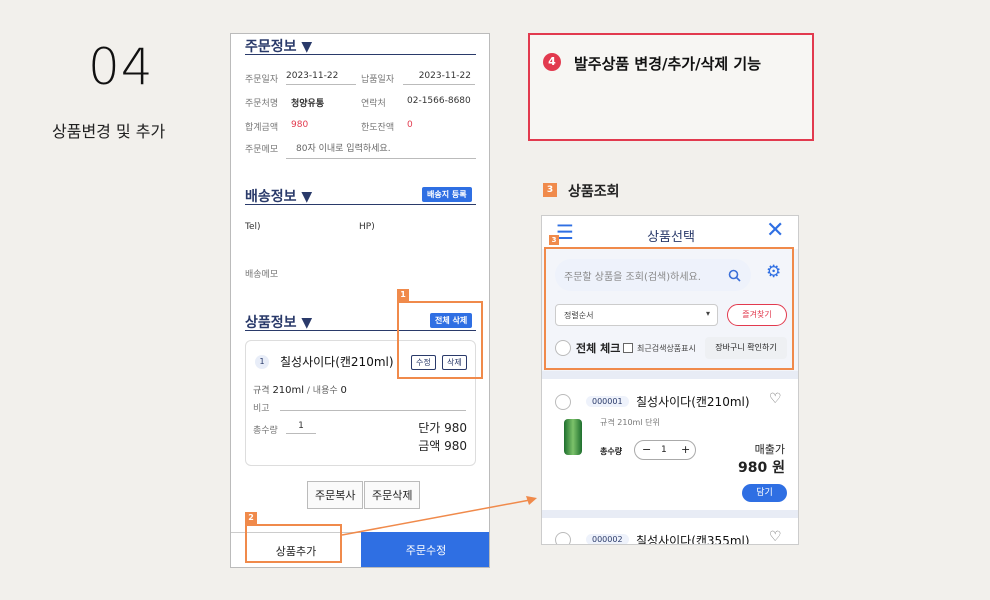  I want to click on spec-value: 210ml, so click(288, 390).